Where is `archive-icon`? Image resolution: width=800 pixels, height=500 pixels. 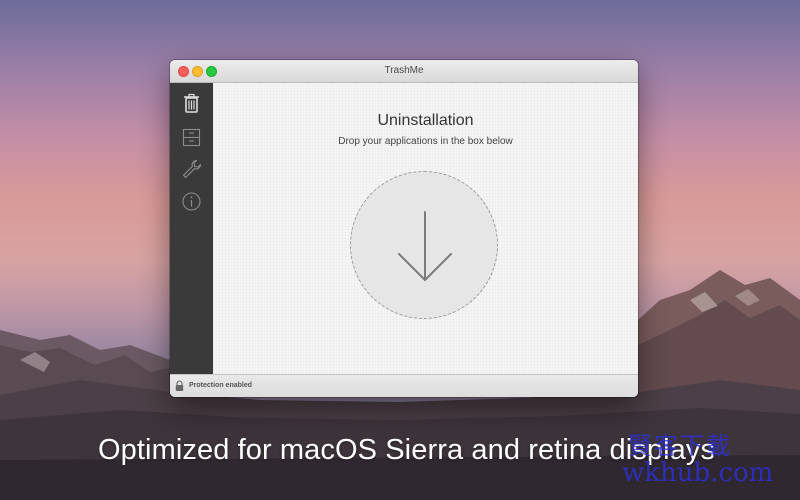 archive-icon is located at coordinates (191, 137).